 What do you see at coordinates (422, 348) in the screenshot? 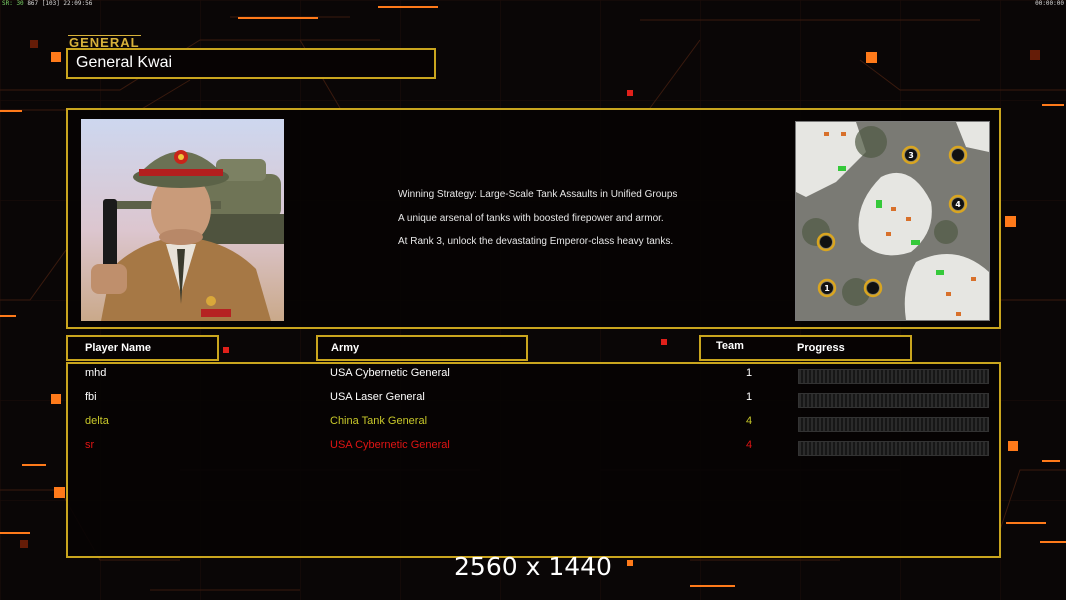
I see `column-header-army: Army` at bounding box center [422, 348].